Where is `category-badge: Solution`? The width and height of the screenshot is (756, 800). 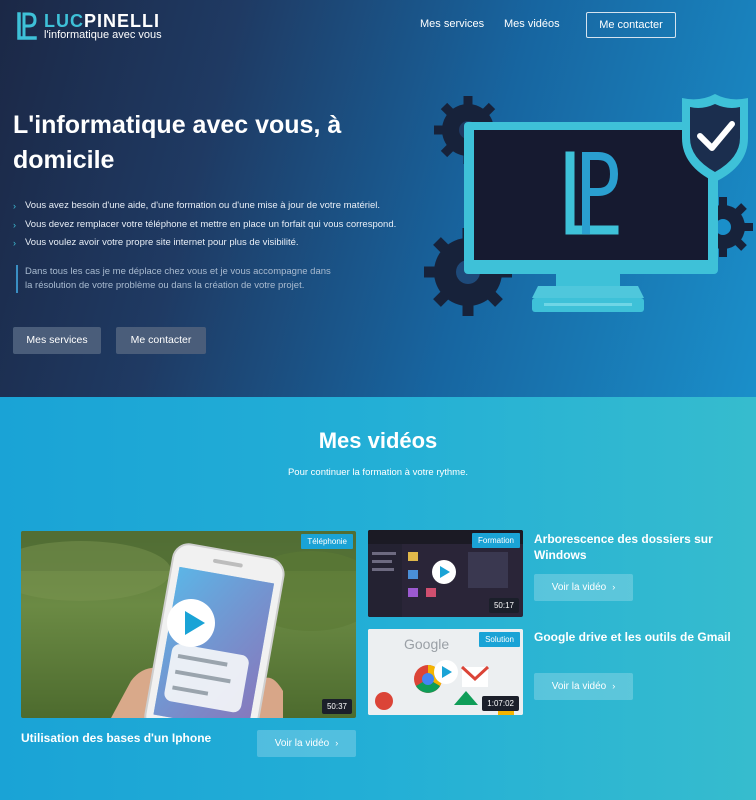 category-badge: Solution is located at coordinates (499, 639).